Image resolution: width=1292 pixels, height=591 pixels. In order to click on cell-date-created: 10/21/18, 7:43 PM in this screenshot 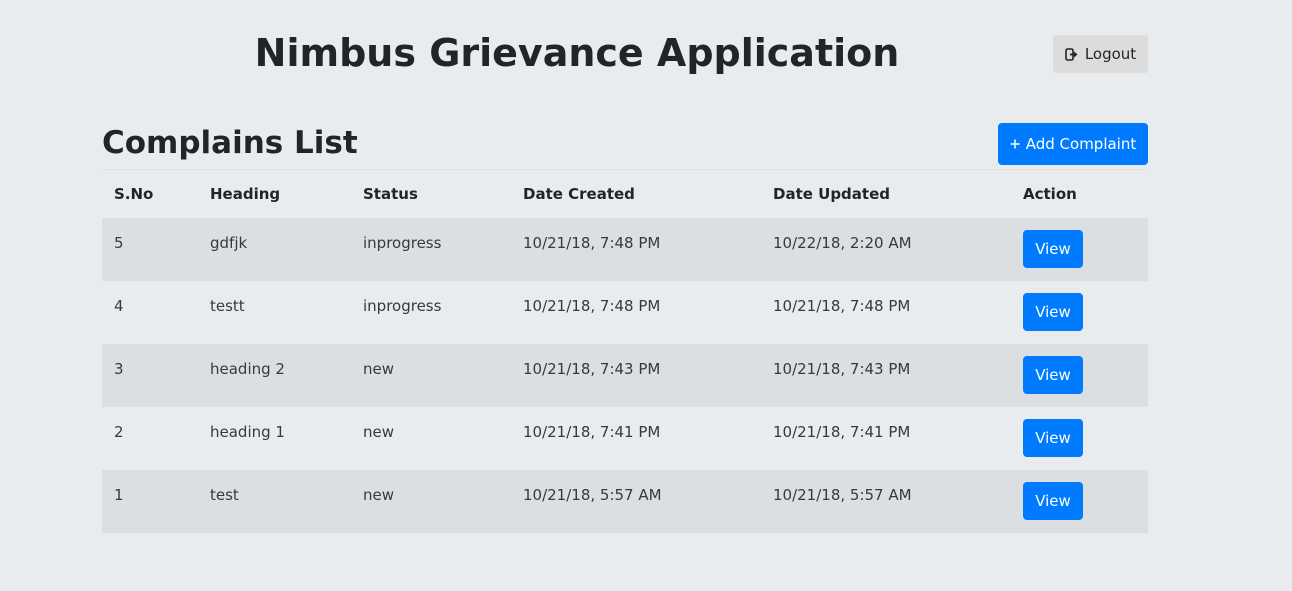, I will do `click(592, 369)`.